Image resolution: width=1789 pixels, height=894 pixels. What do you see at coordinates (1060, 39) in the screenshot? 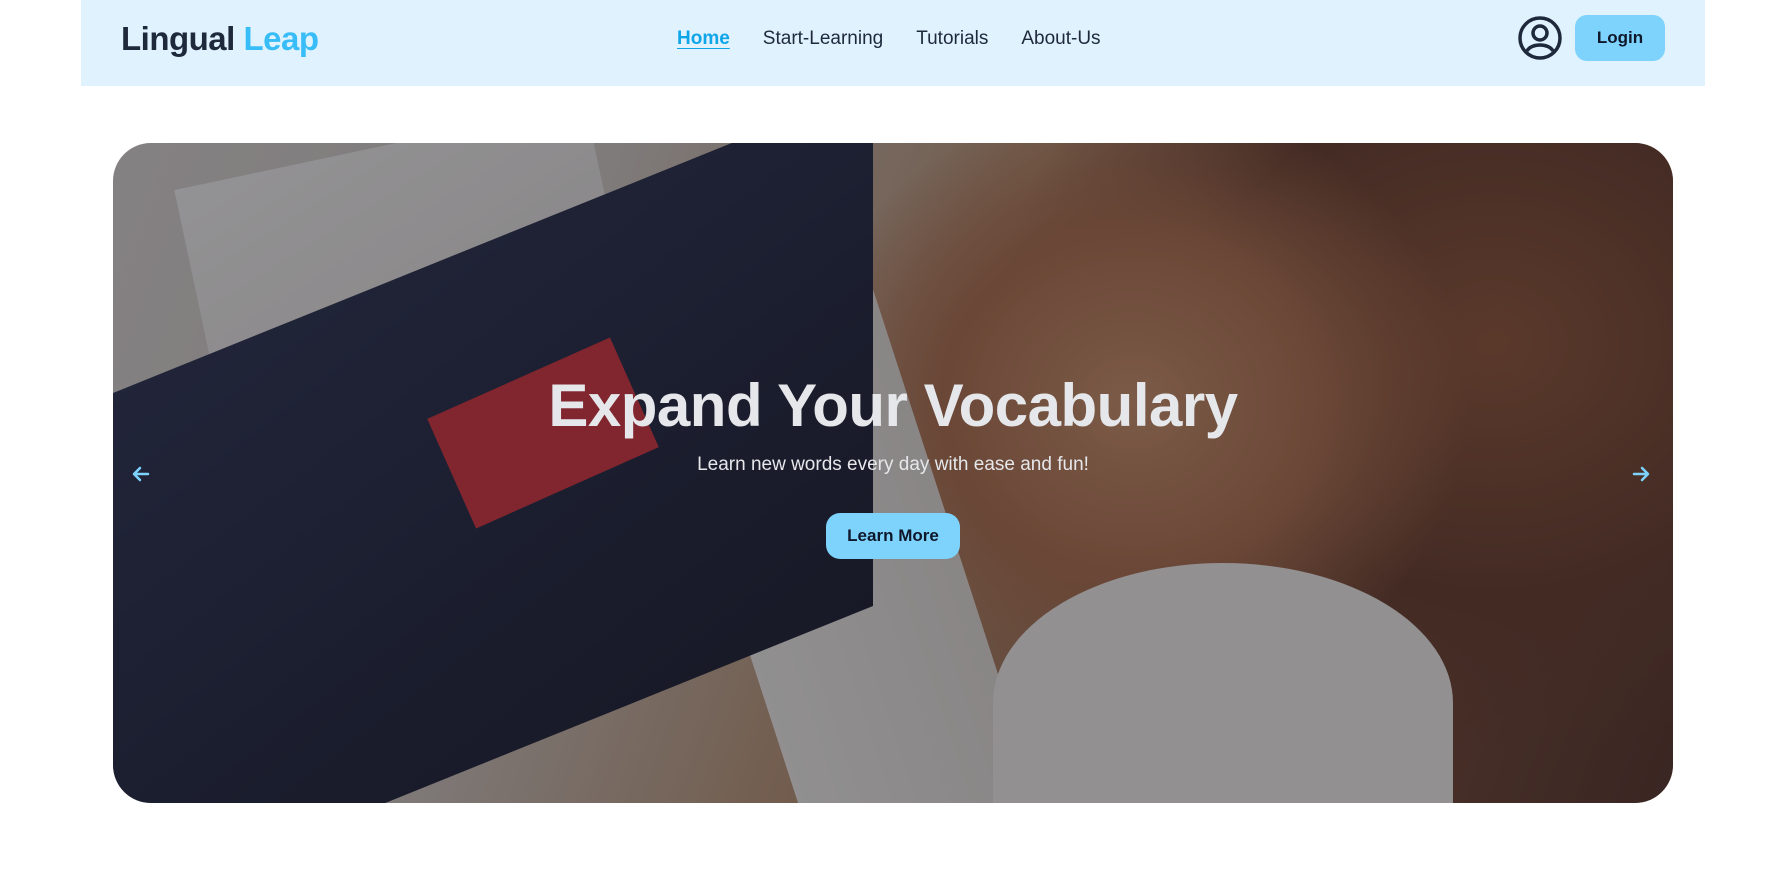
I see `nav-link-about-us: About-Us` at bounding box center [1060, 39].